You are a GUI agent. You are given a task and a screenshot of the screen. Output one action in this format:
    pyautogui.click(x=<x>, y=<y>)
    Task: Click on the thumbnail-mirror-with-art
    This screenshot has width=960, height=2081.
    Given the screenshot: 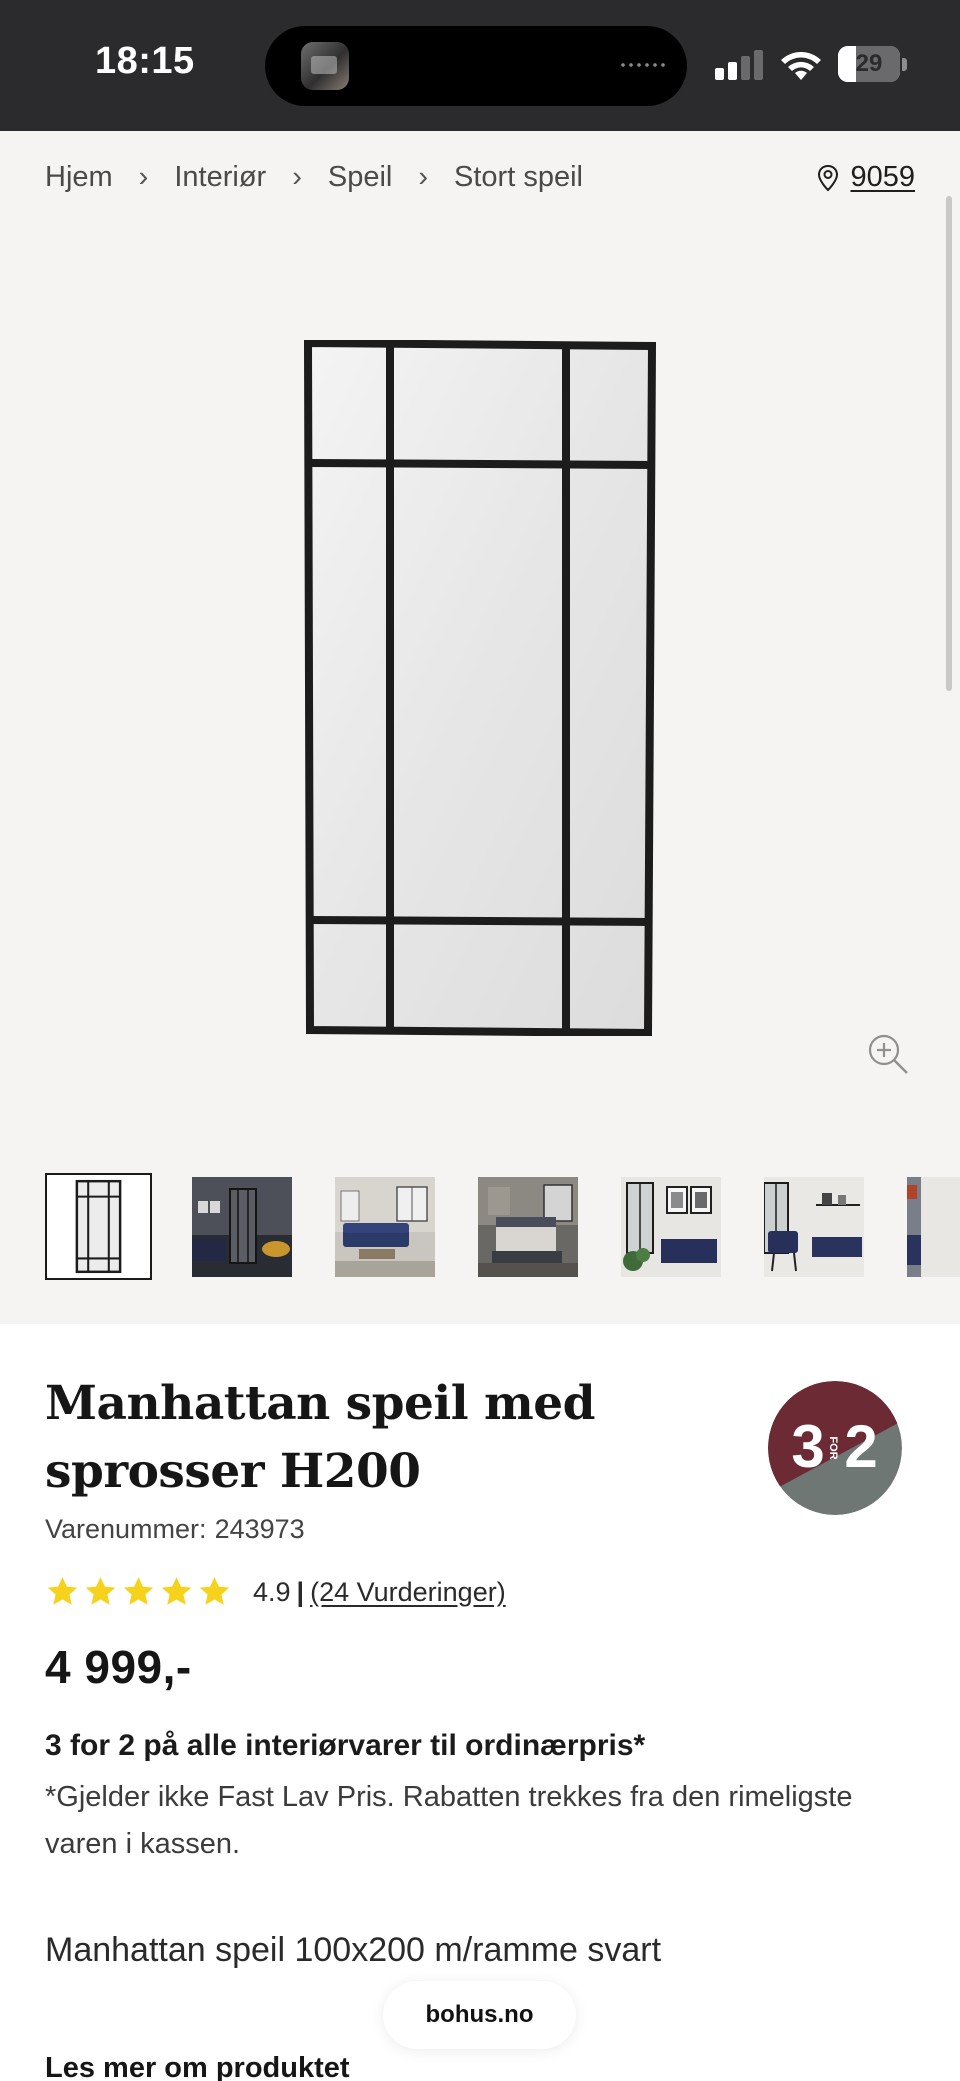 What is the action you would take?
    pyautogui.click(x=671, y=1227)
    